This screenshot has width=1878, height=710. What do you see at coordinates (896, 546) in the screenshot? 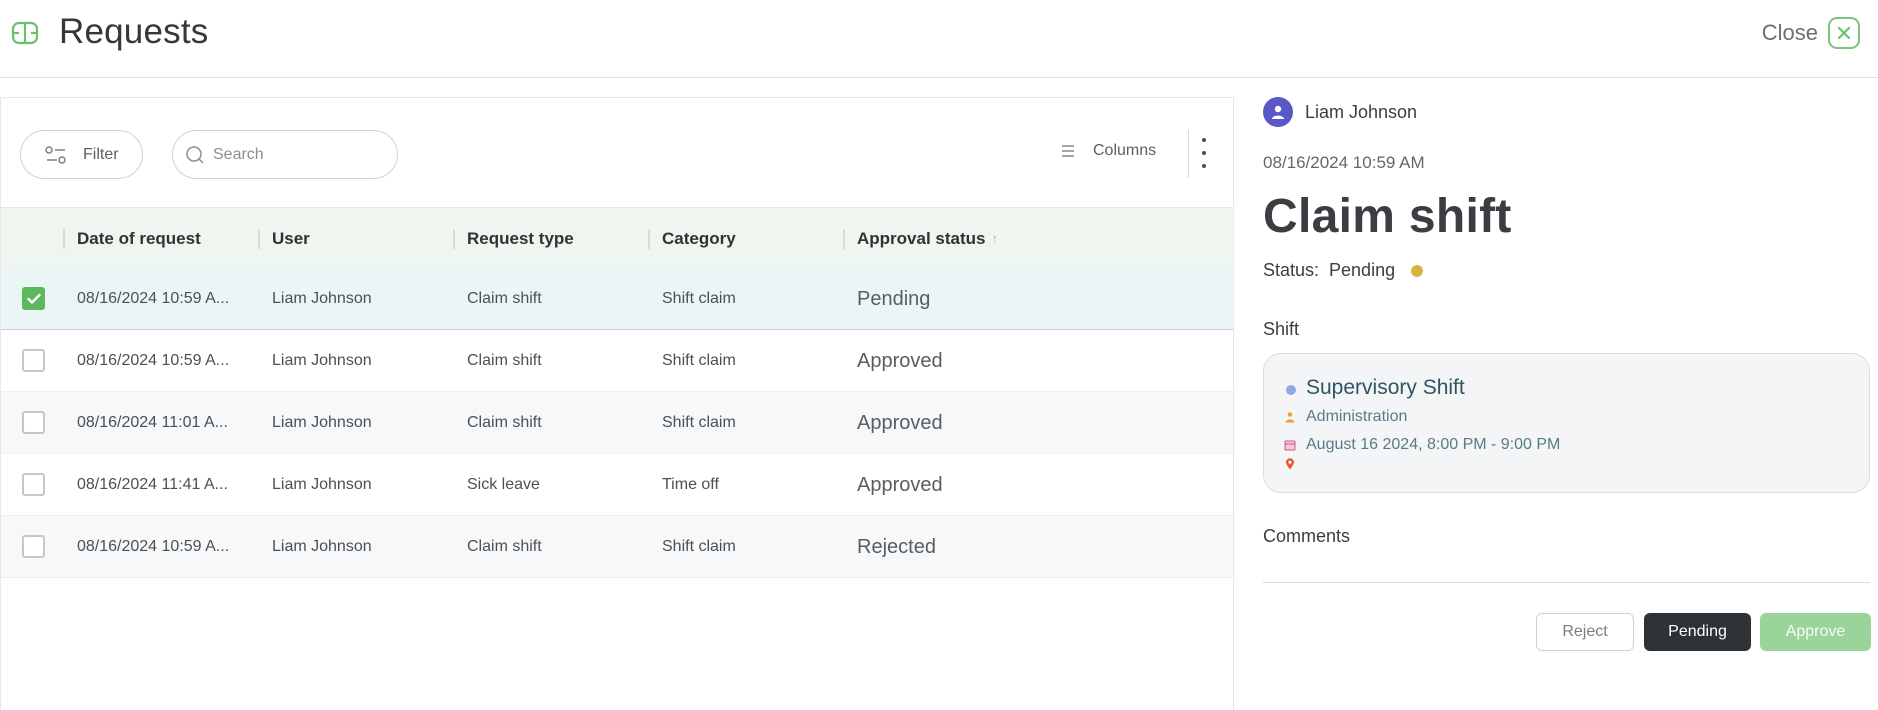
I see `cell-approval-status: Rejected` at bounding box center [896, 546].